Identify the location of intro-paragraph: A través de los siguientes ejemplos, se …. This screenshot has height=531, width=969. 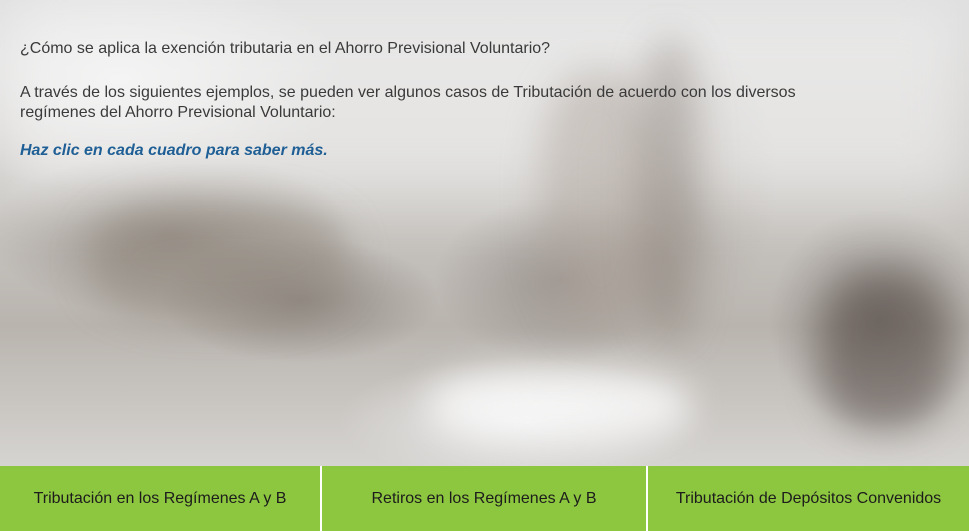
(470, 103).